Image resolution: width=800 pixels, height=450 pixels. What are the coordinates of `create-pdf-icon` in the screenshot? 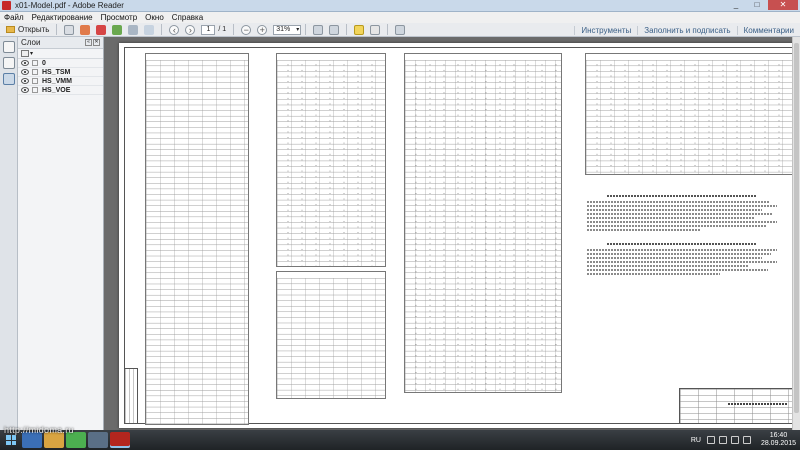 It's located at (69, 29).